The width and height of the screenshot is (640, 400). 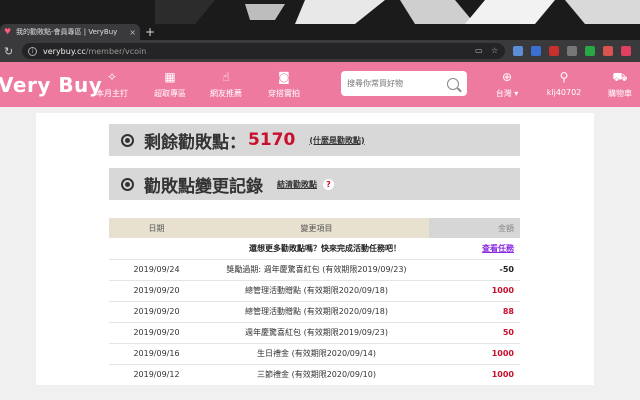 I want to click on promo-cell: 還想更多勸敗點嗎？快來完成活動任務吧！, so click(x=269, y=249).